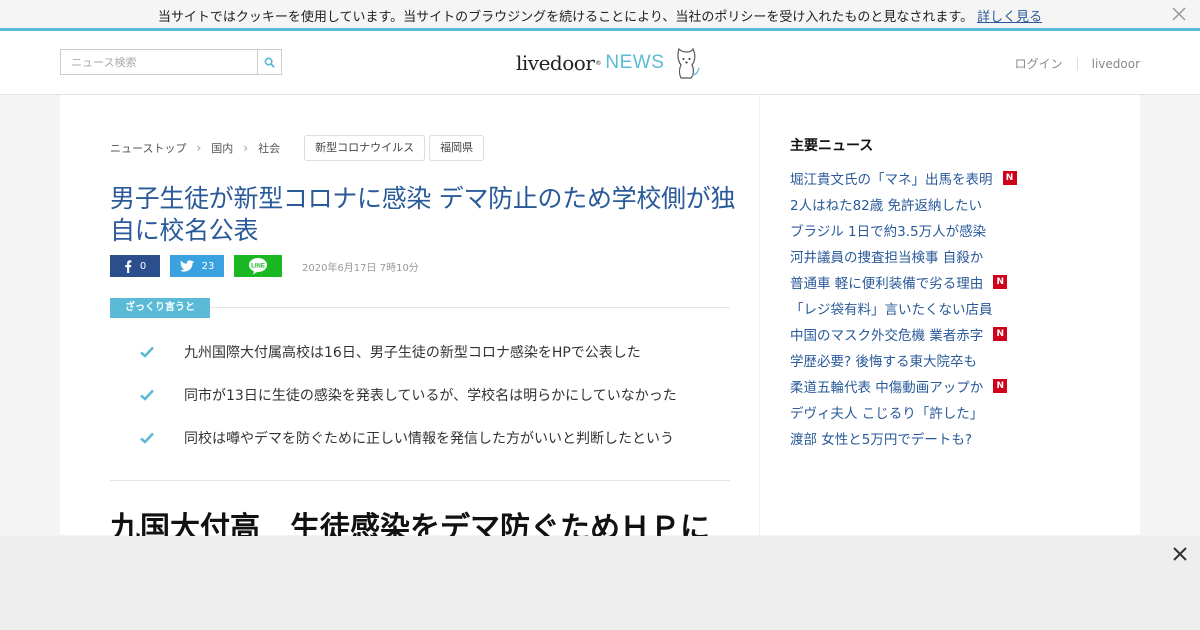 This screenshot has height=630, width=1200. I want to click on search-icon, so click(269, 62).